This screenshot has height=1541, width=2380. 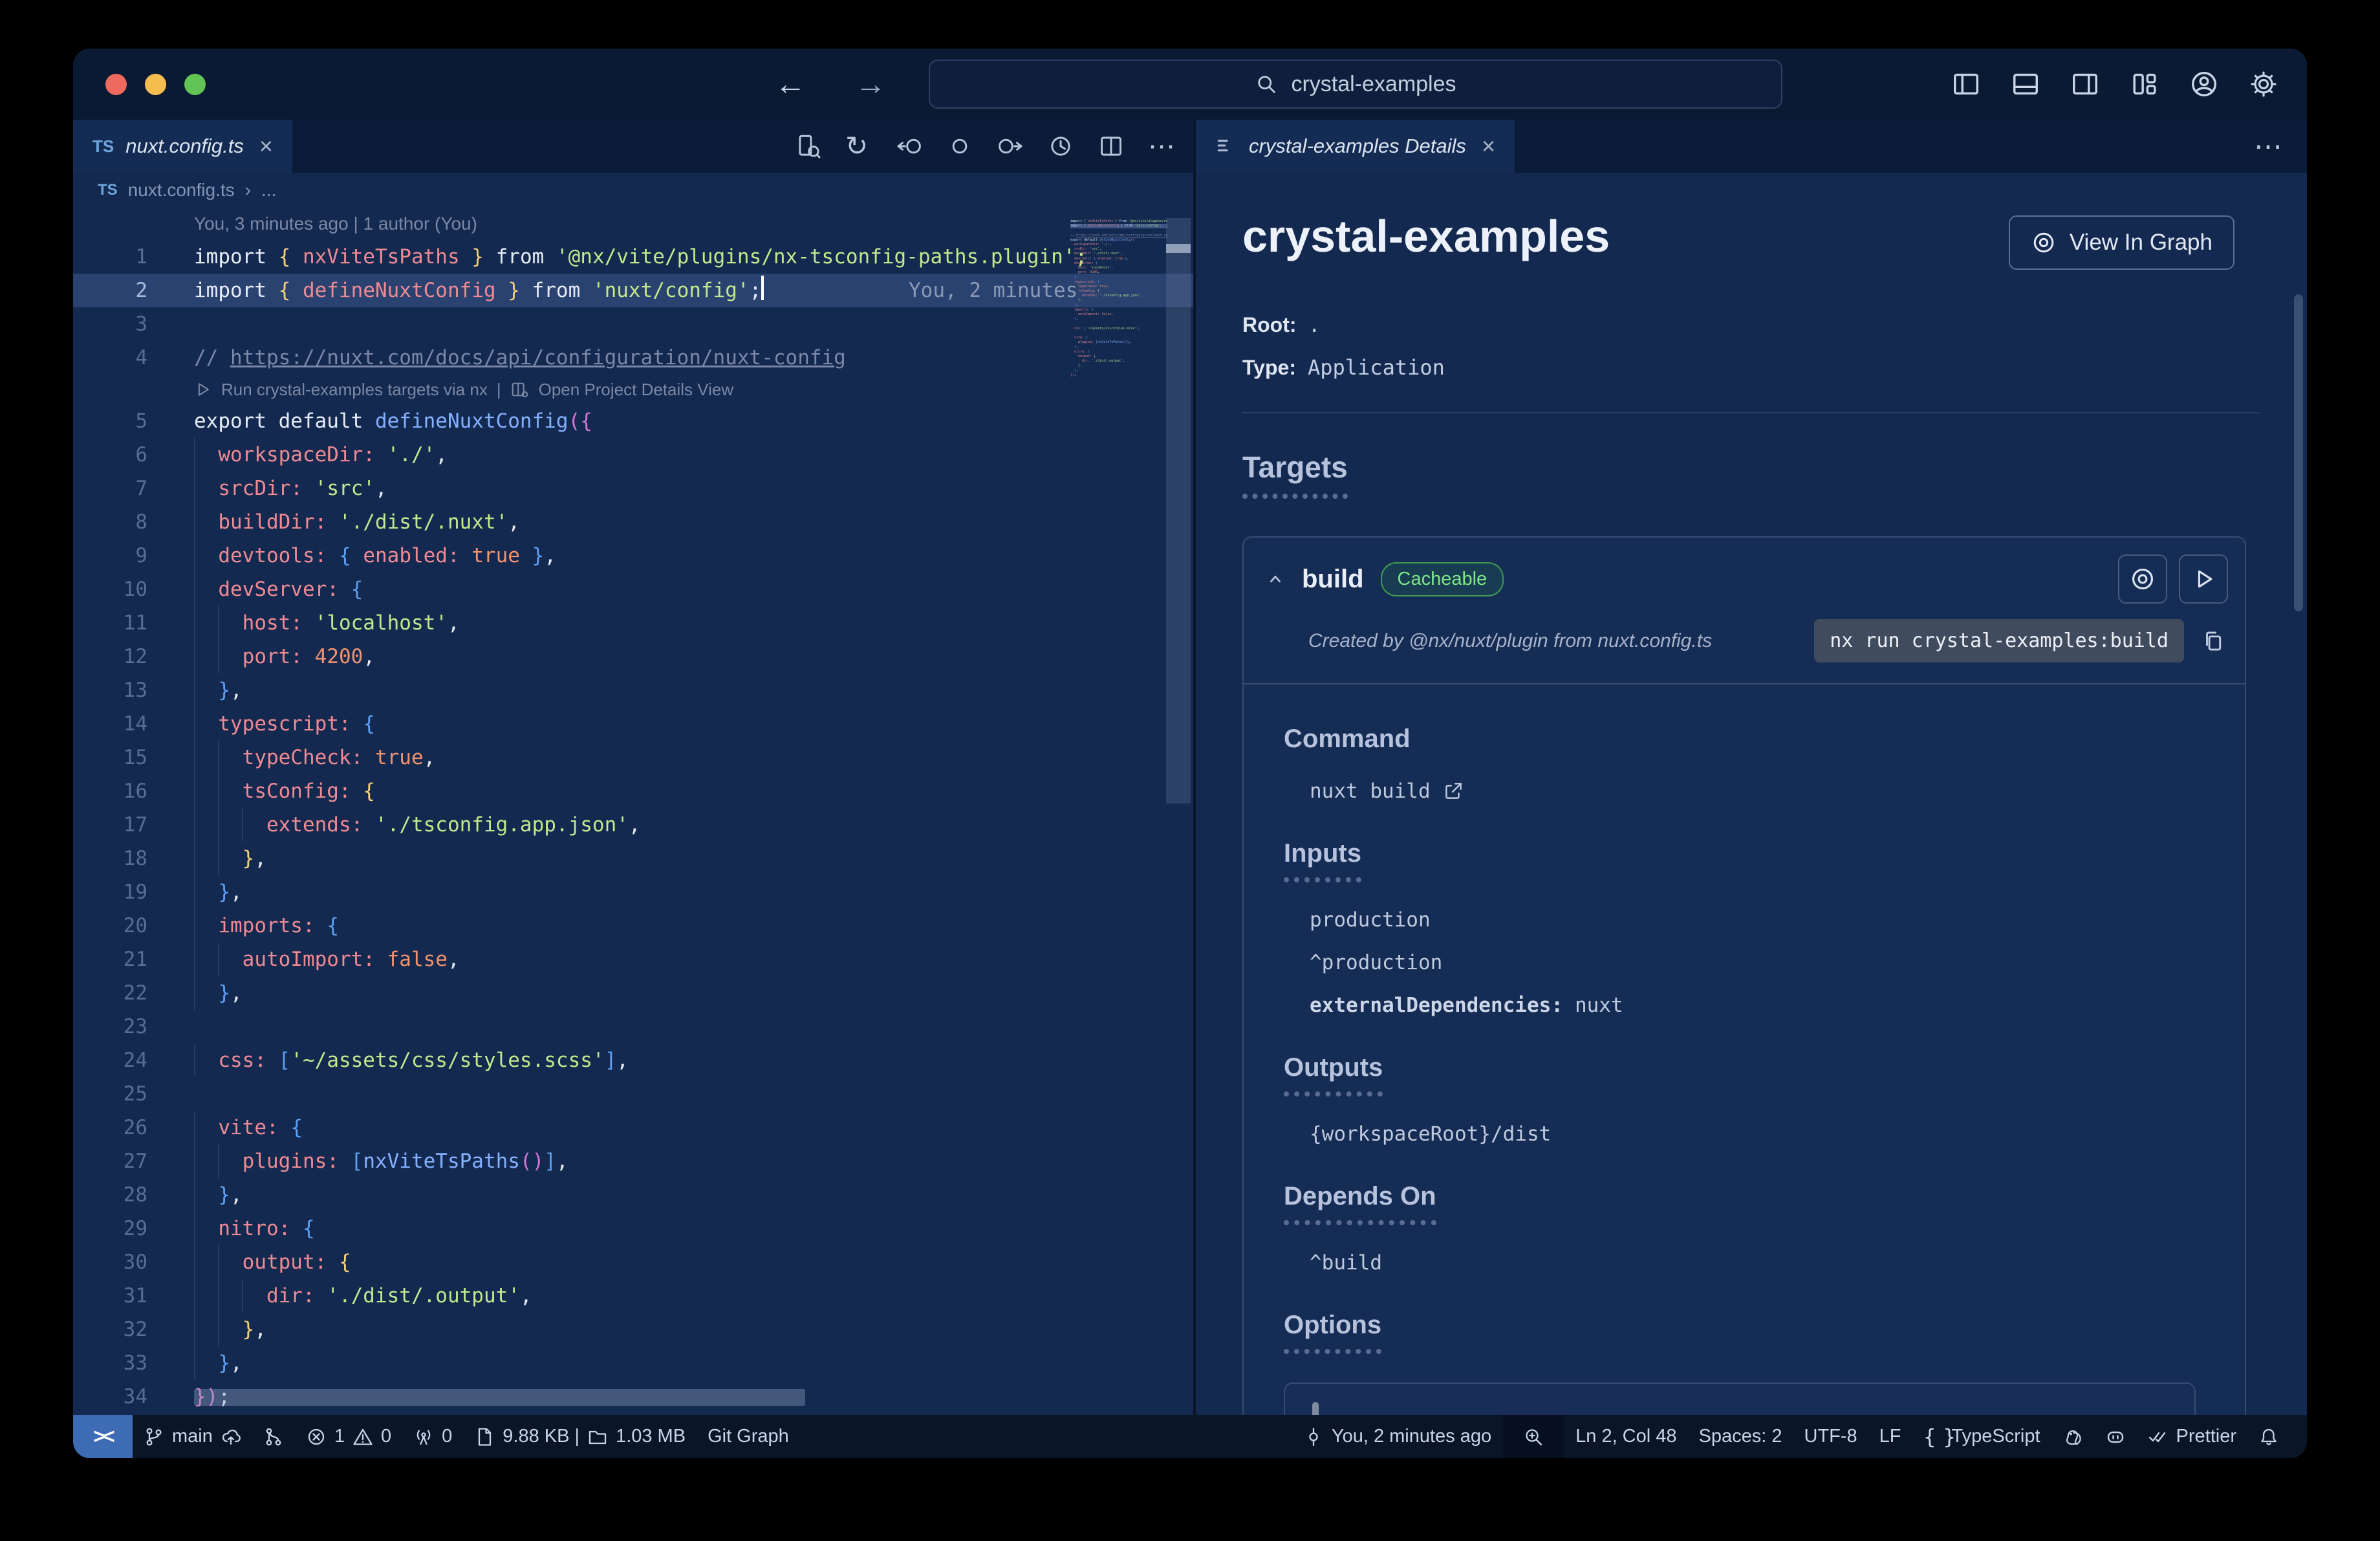 What do you see at coordinates (2204, 84) in the screenshot?
I see `account-icon` at bounding box center [2204, 84].